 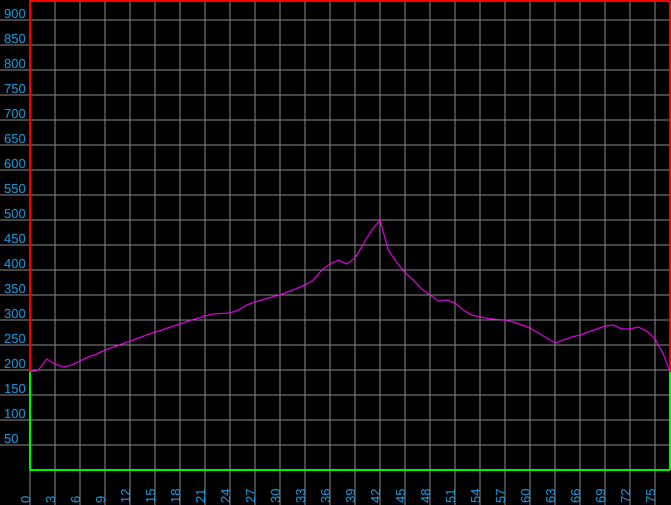 What do you see at coordinates (15, 288) in the screenshot?
I see `y-tick-label: 350` at bounding box center [15, 288].